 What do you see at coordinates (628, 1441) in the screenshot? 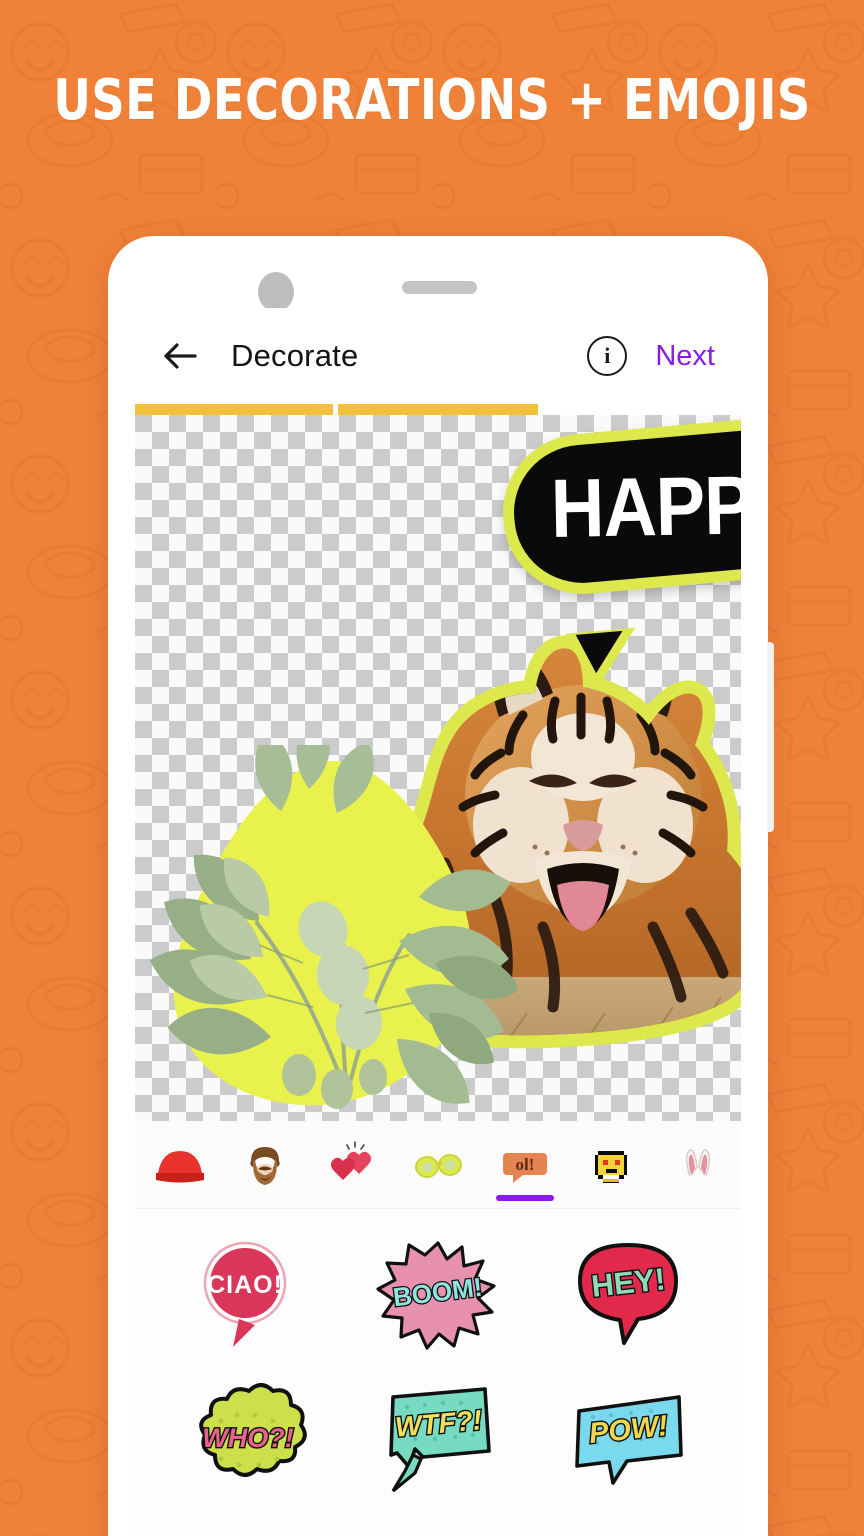
I see `pow-sticker: POW!` at bounding box center [628, 1441].